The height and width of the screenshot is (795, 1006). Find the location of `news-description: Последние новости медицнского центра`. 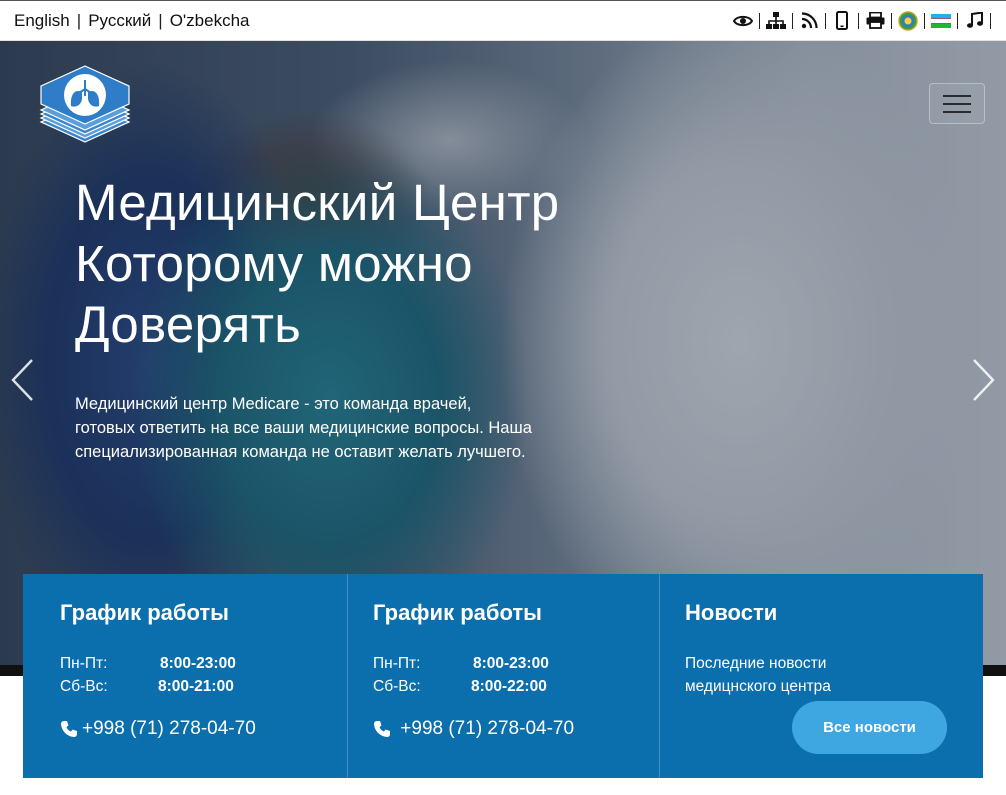

news-description: Последние новости медицнского центра is located at coordinates (800, 675).